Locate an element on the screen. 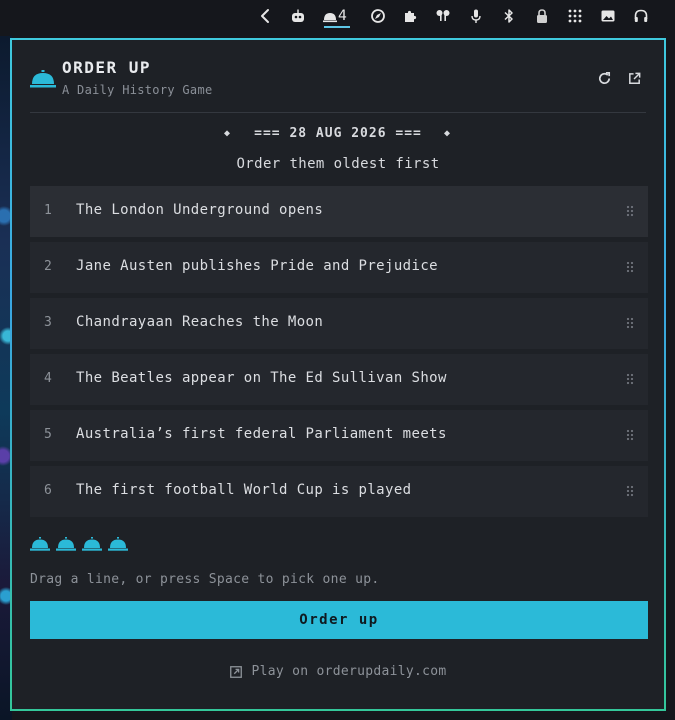 Image resolution: width=675 pixels, height=720 pixels. play-on-site-link: Play on orderupdaily.com is located at coordinates (338, 671).